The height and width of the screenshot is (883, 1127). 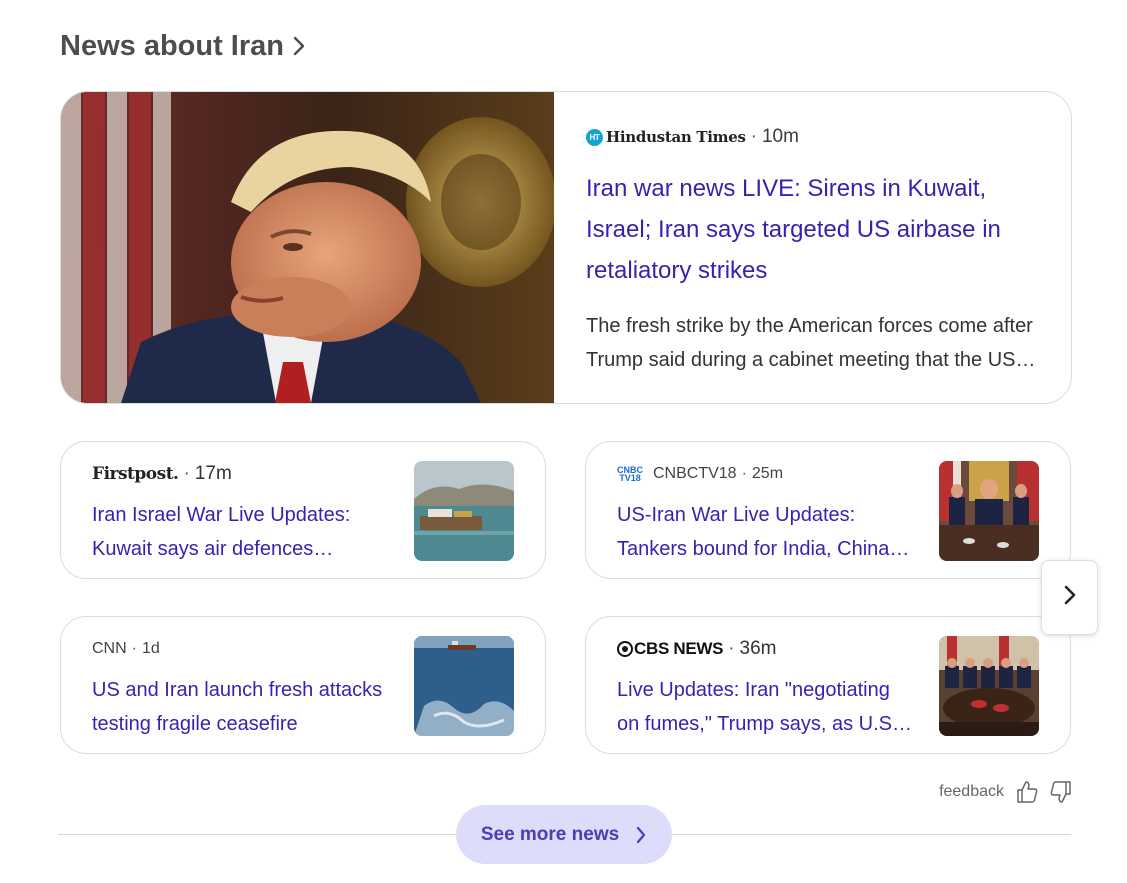 I want to click on see-more-label: See more news, so click(x=550, y=834).